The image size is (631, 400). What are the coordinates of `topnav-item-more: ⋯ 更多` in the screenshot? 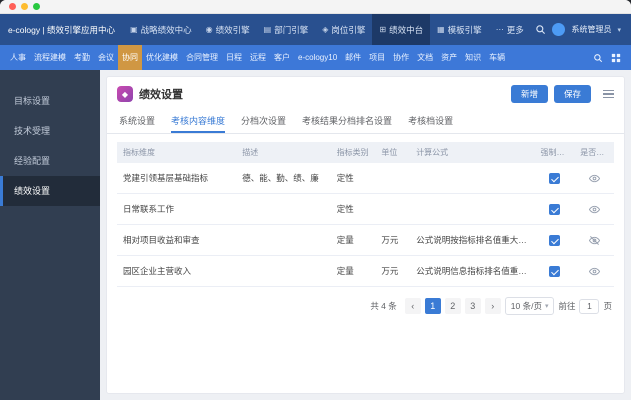 It's located at (510, 29).